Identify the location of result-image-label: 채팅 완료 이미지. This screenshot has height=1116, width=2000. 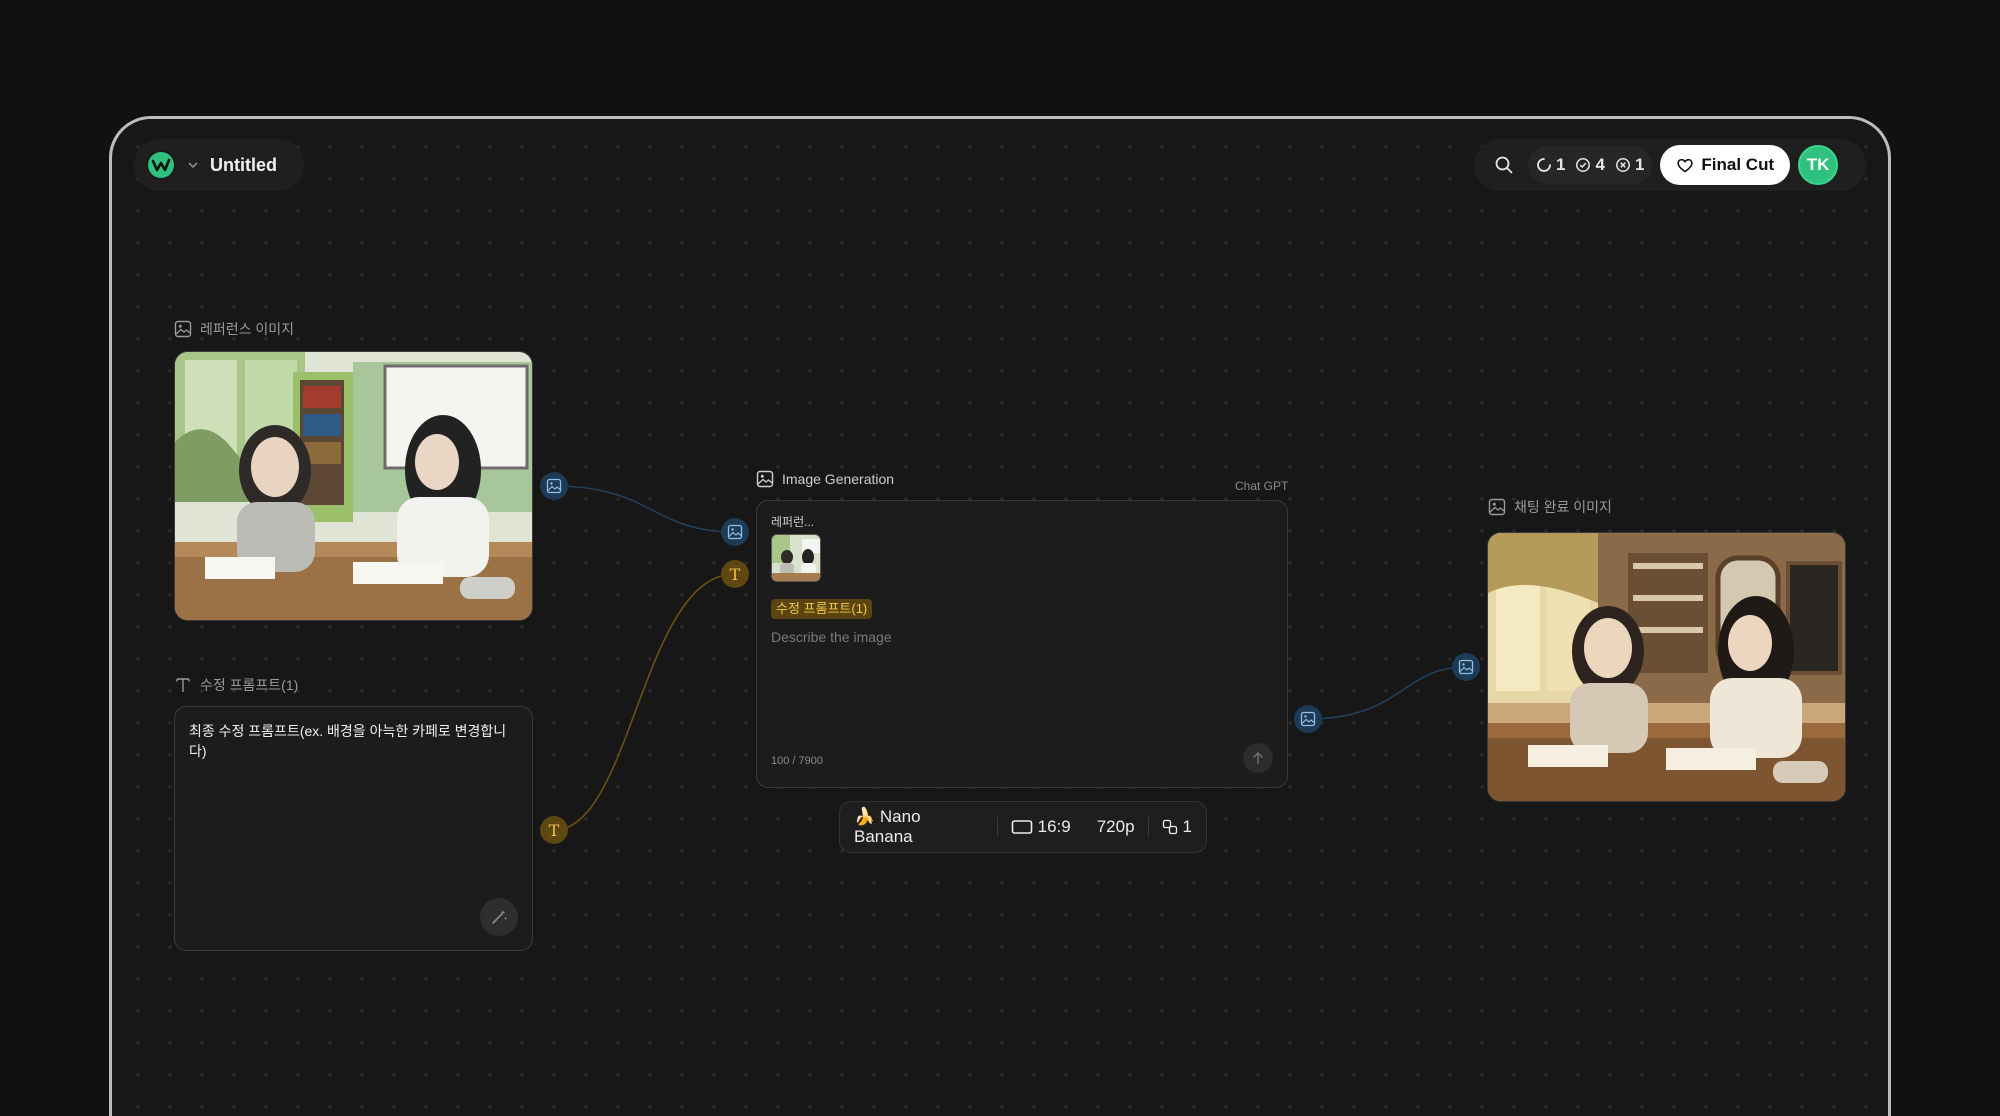
(1563, 507).